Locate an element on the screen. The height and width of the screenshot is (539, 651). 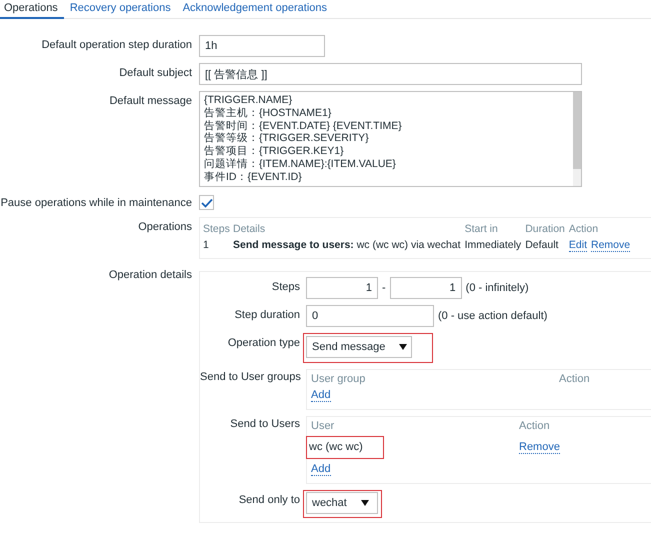
field-label: Send to User groups is located at coordinates (250, 376).